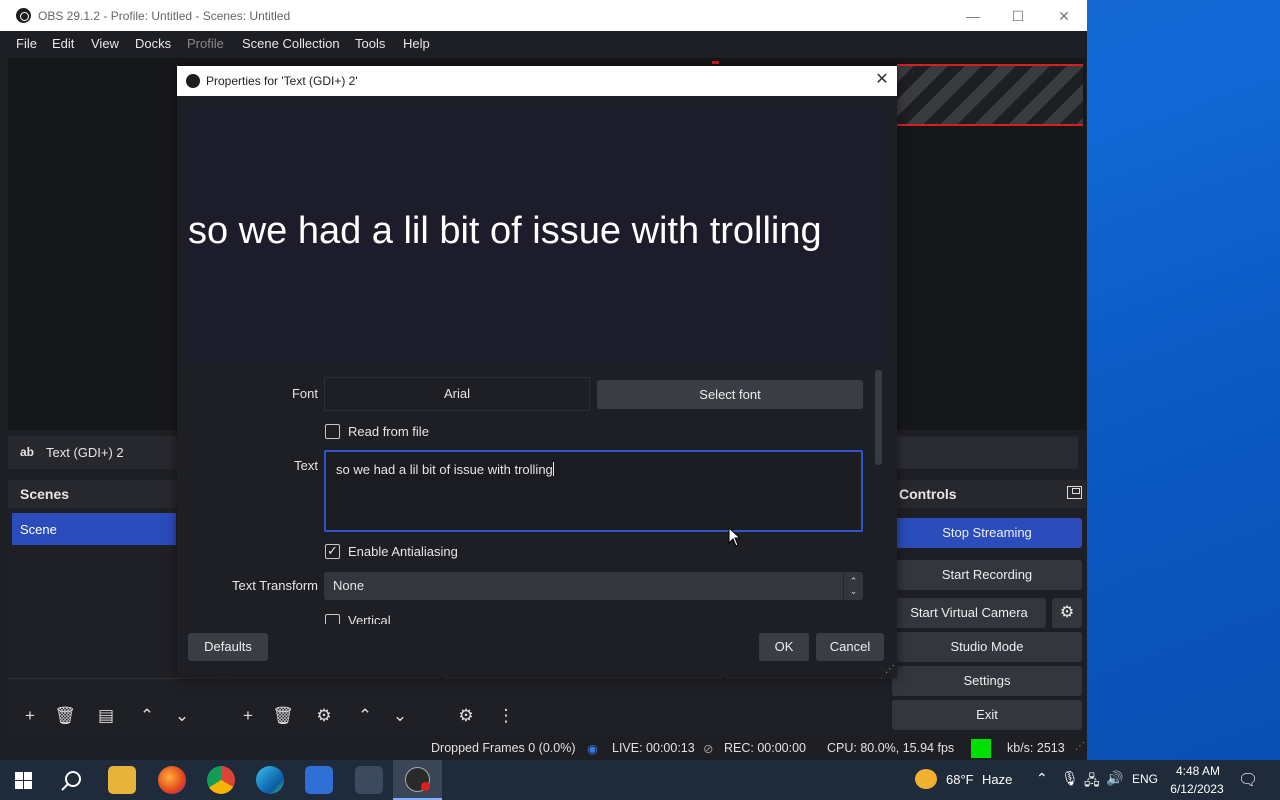  I want to click on language-indicator: ENG, so click(1145, 779).